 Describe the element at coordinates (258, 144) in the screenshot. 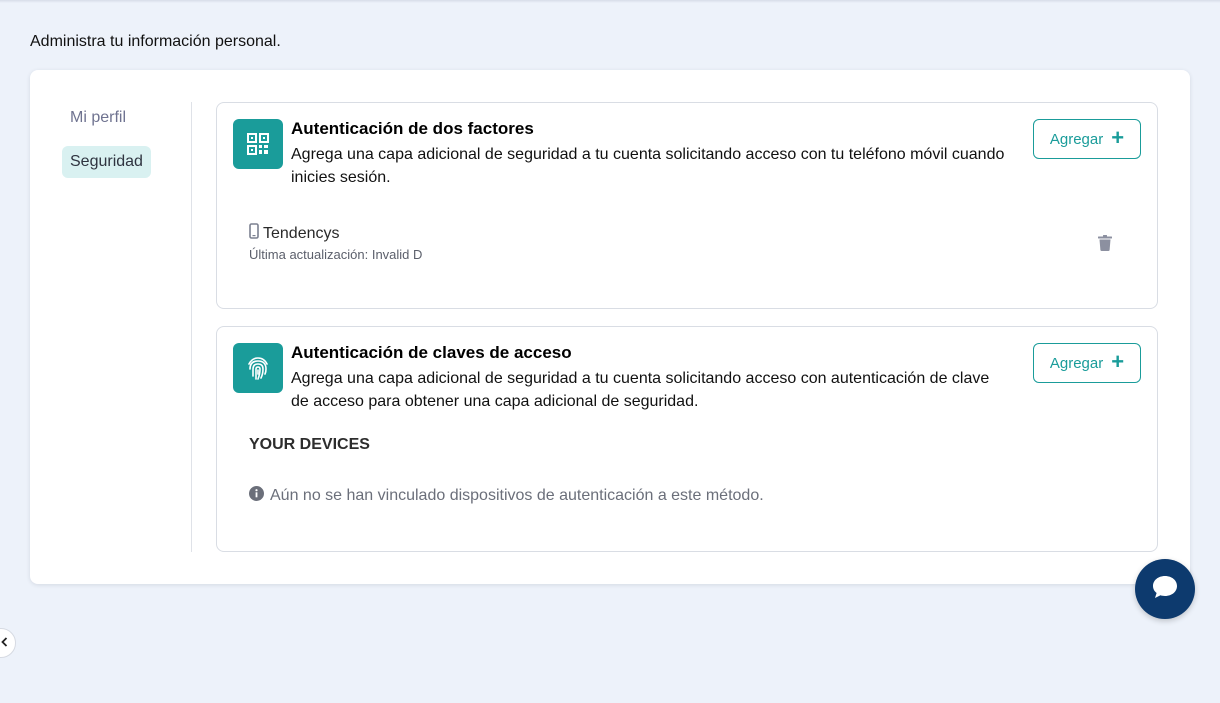

I see `qr-code-icon` at that location.